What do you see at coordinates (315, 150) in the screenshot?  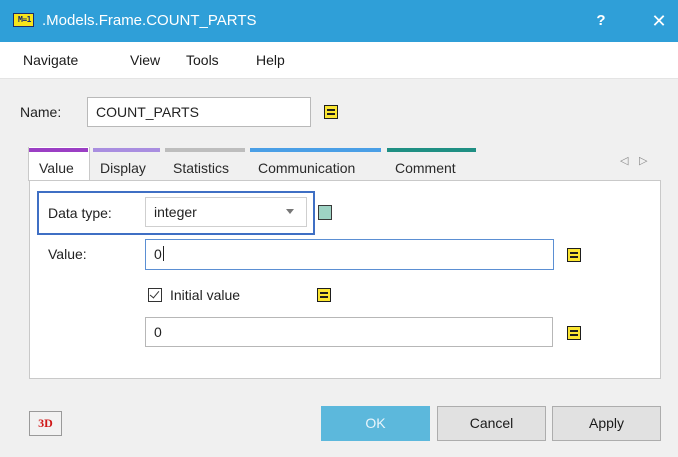 I see `tab-communication-color-strip` at bounding box center [315, 150].